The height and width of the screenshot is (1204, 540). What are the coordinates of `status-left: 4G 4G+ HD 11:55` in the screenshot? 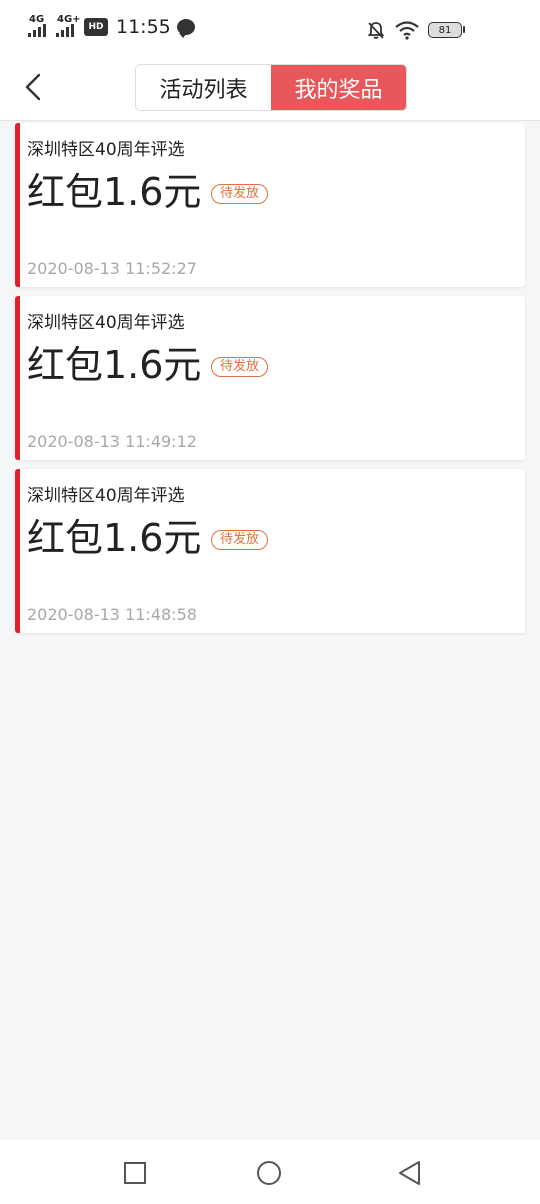 It's located at (111, 26).